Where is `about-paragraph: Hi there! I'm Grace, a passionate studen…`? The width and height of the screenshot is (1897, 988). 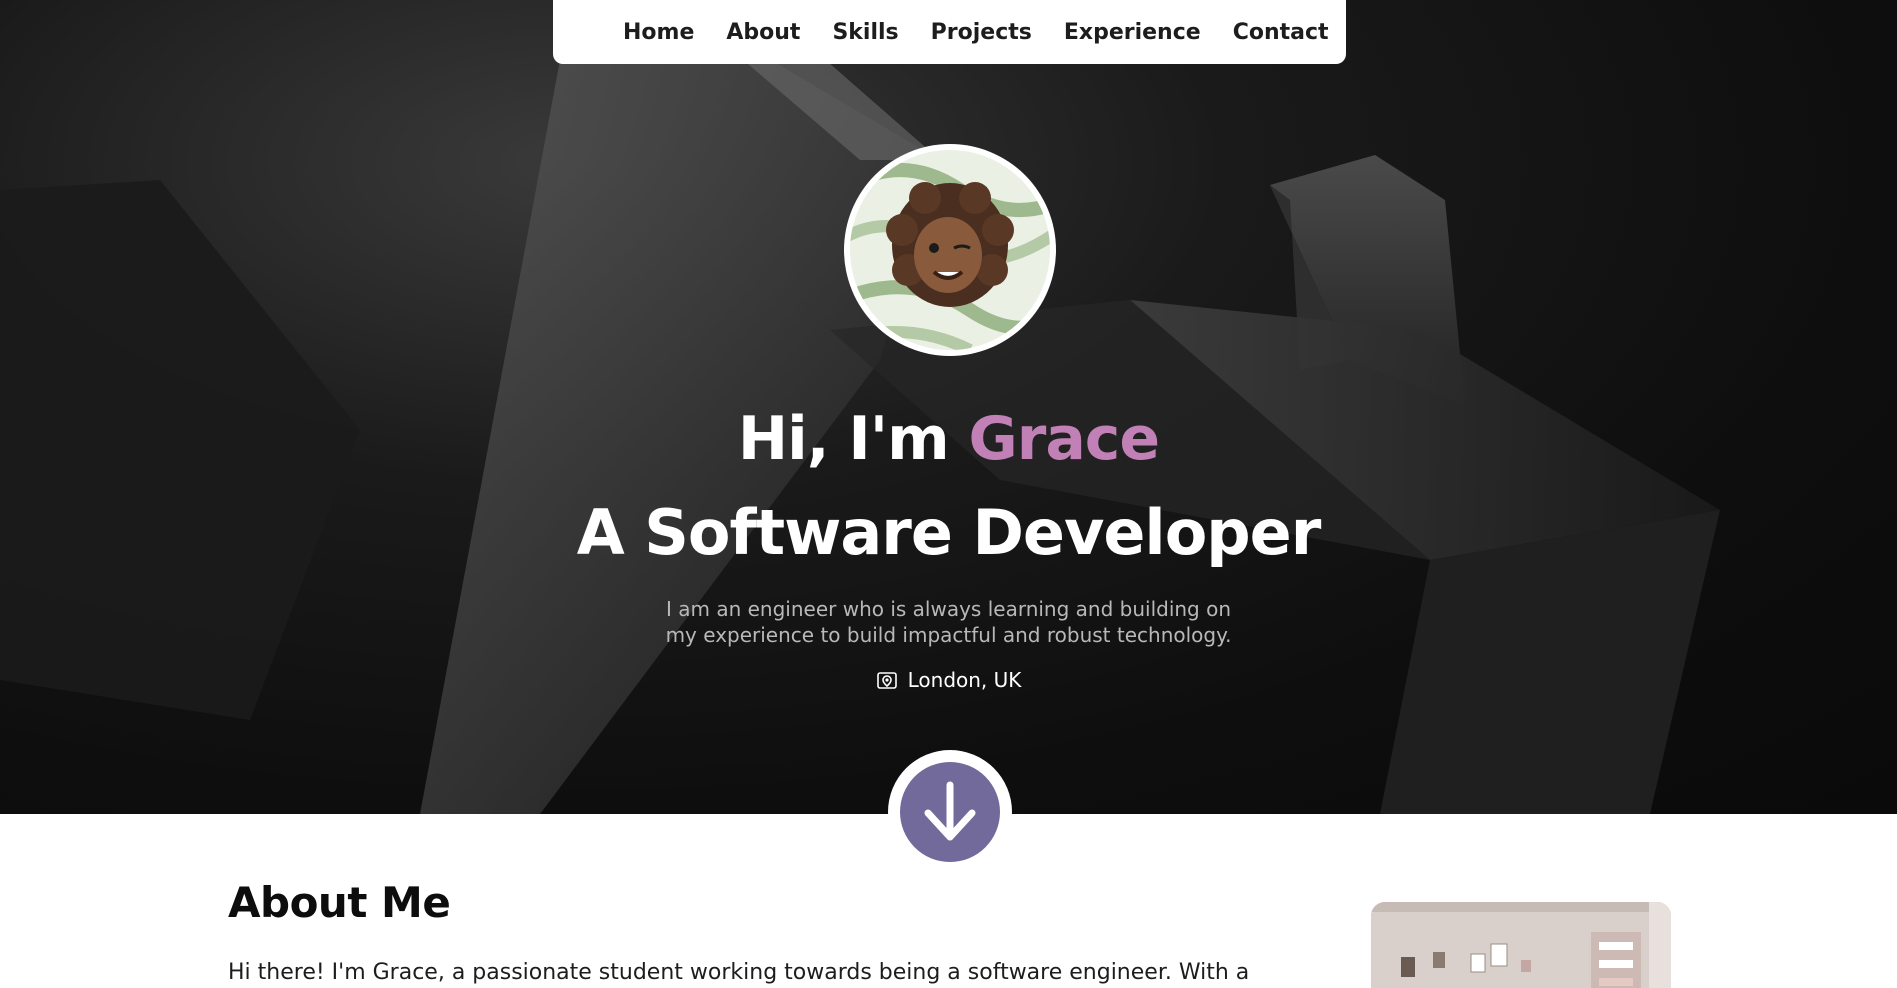
about-paragraph: Hi there! I'm Grace, a passionate studen… is located at coordinates (739, 972).